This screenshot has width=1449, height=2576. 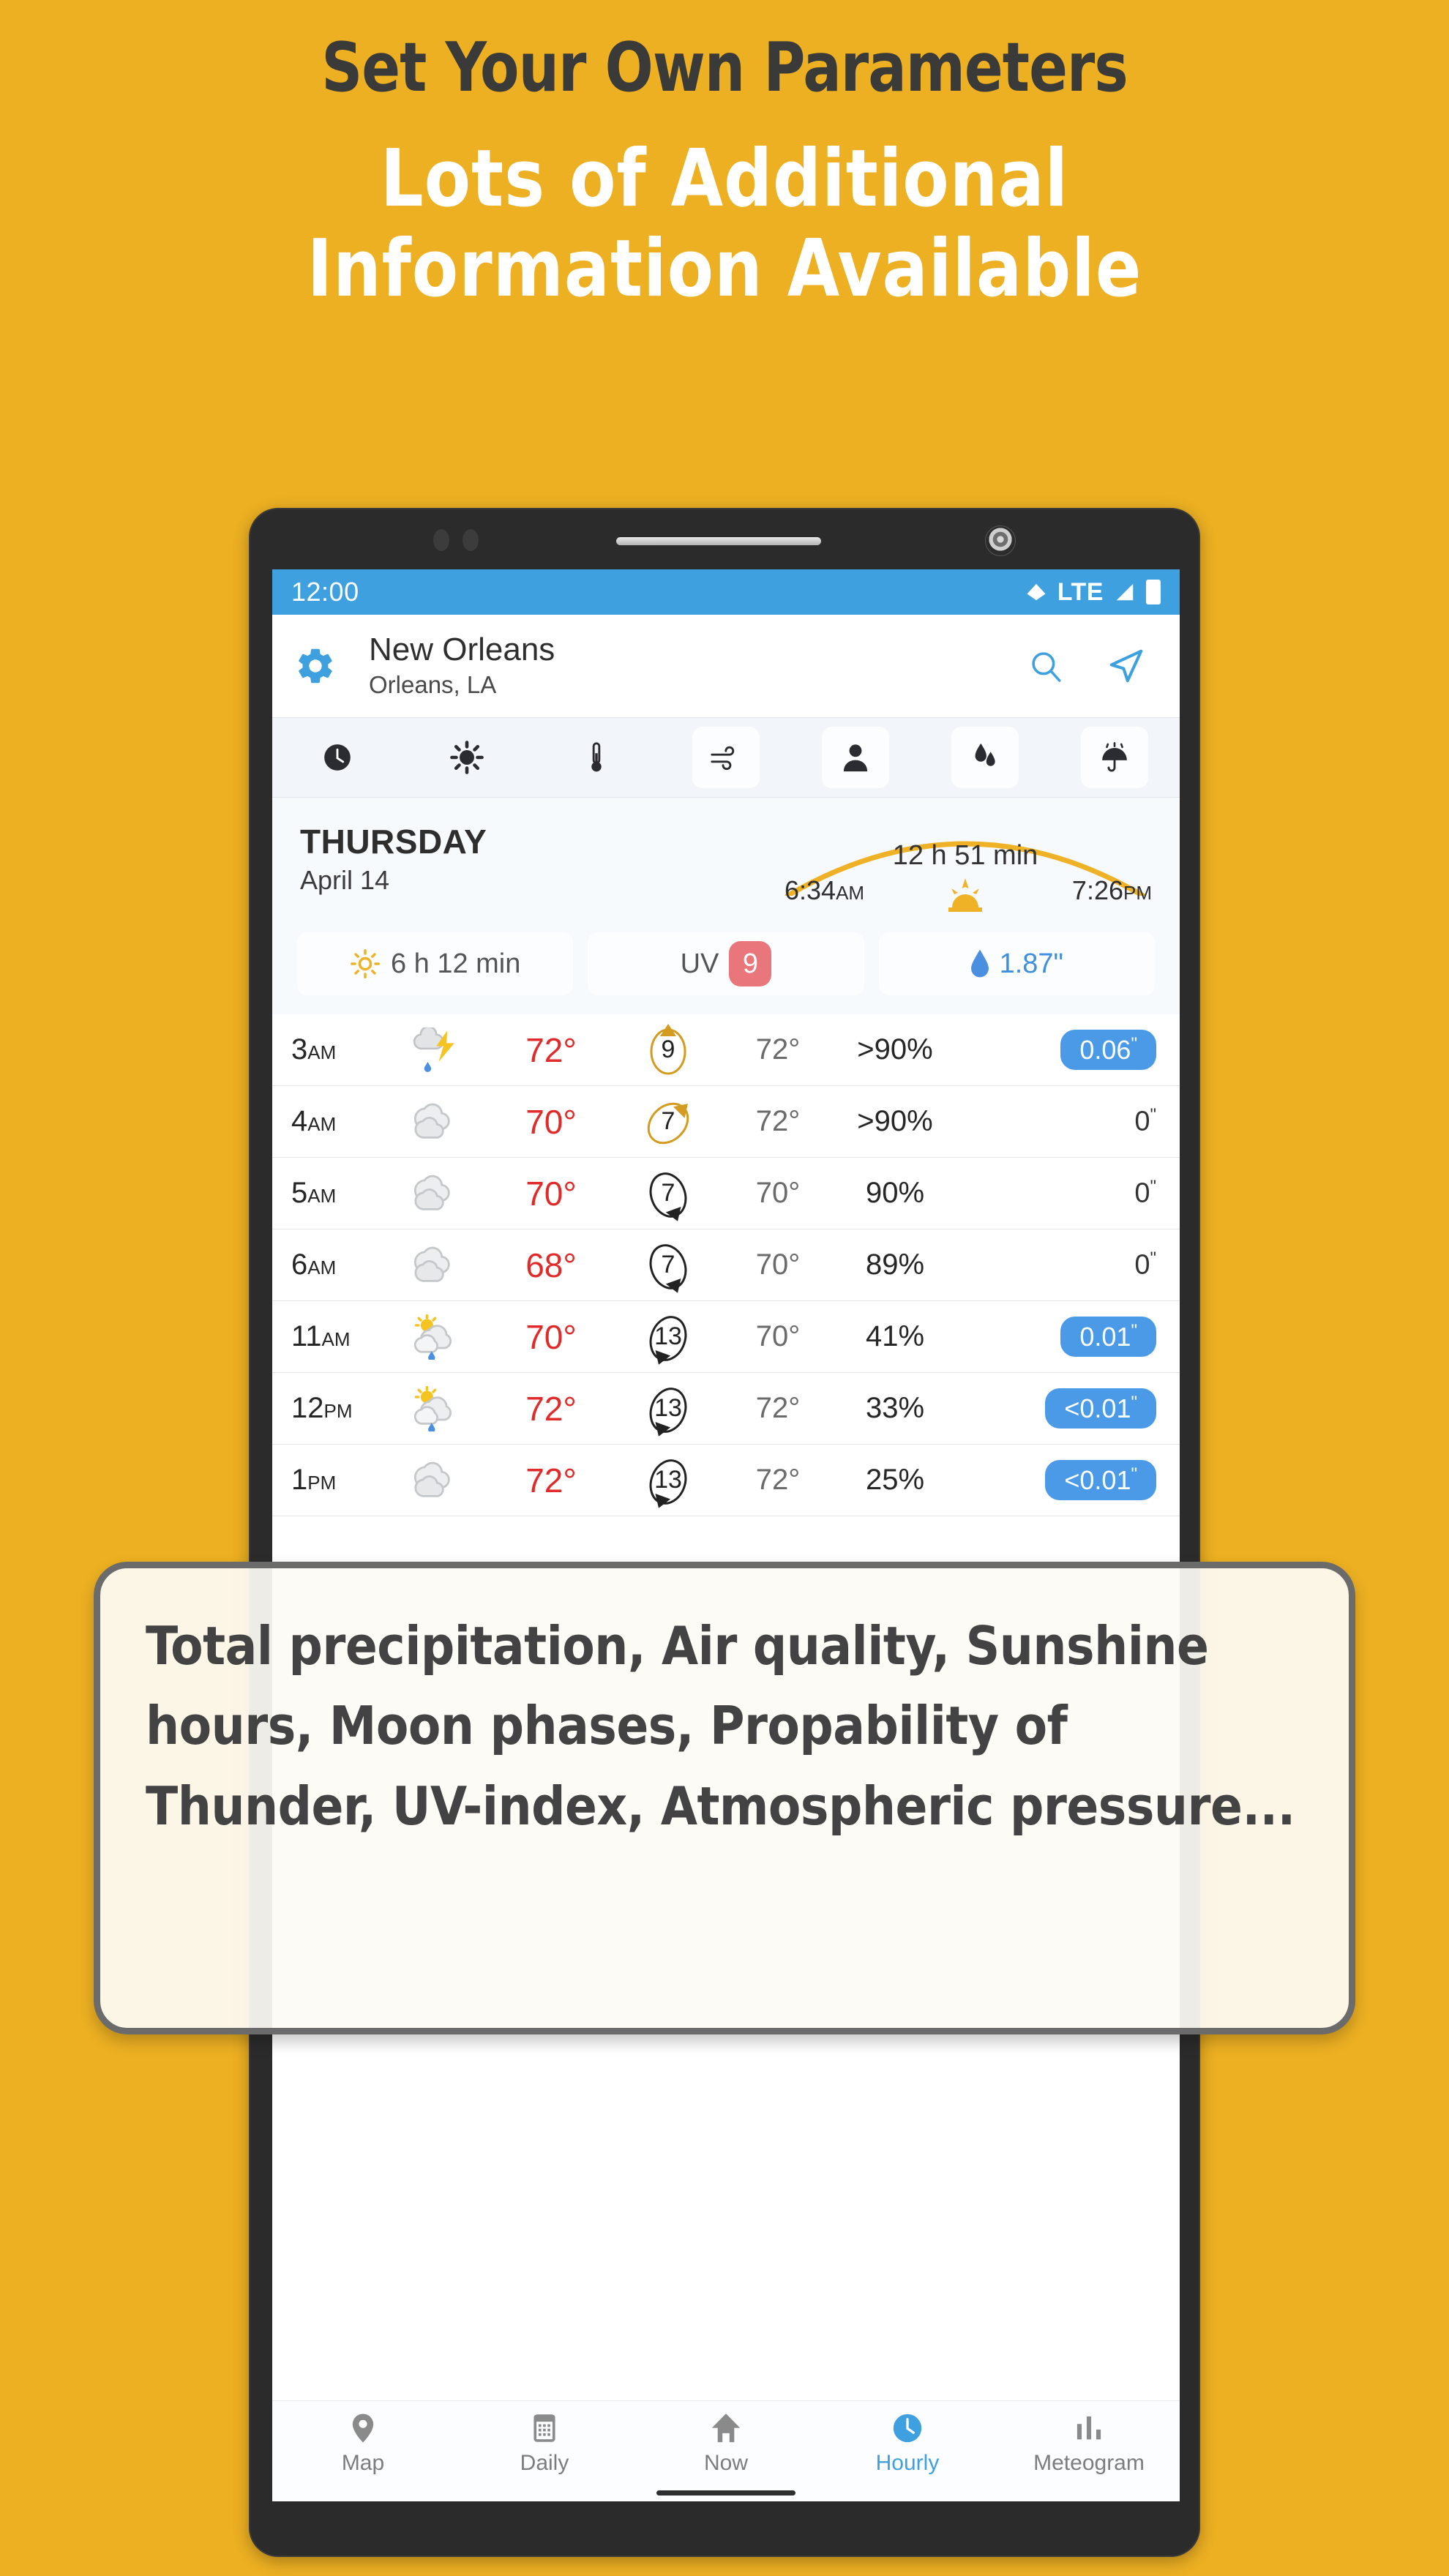 What do you see at coordinates (726, 1050) in the screenshot?
I see `hourly-row: 3AM 72° 9 72° >90% 0.06"` at bounding box center [726, 1050].